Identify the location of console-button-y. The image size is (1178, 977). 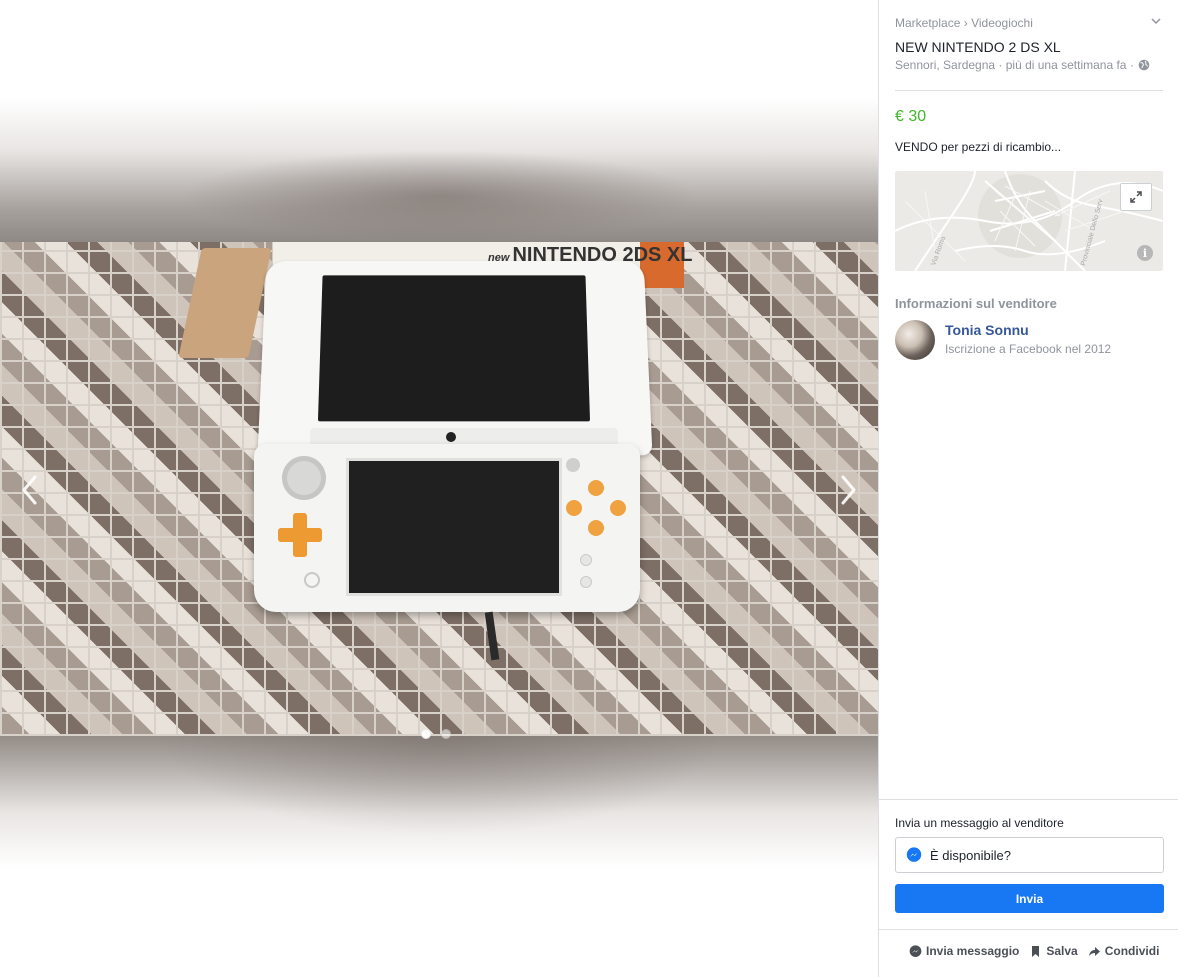
(574, 508).